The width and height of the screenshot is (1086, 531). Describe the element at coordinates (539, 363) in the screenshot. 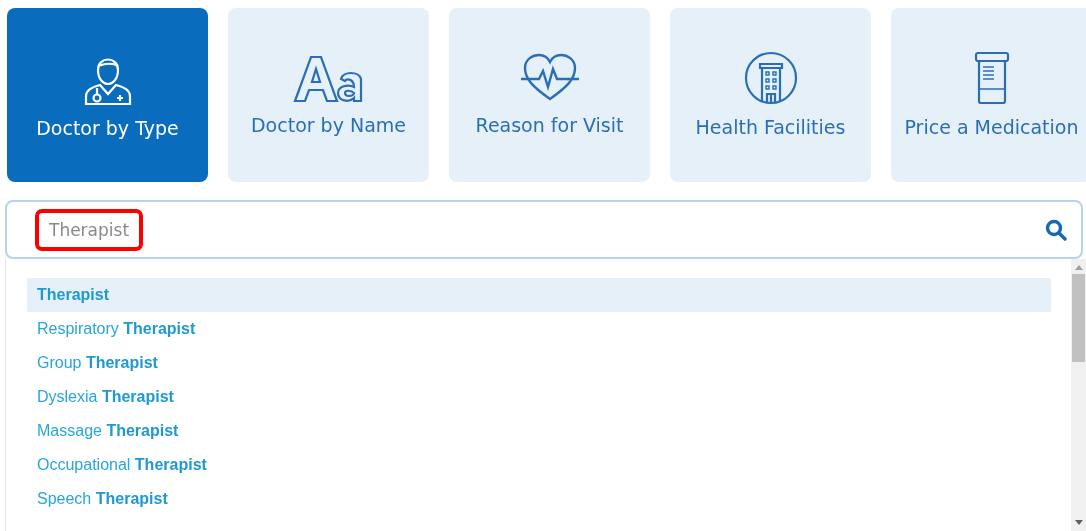

I see `suggestion-item: Group Therapist` at that location.